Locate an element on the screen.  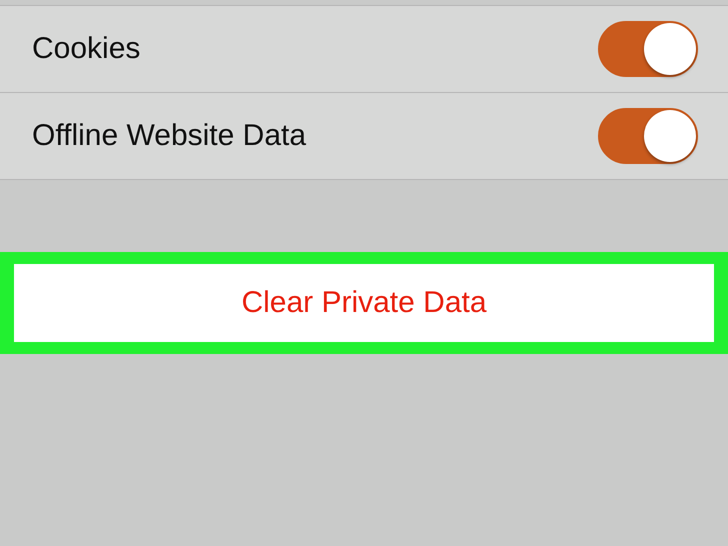
setting-label: Cookies is located at coordinates (87, 49).